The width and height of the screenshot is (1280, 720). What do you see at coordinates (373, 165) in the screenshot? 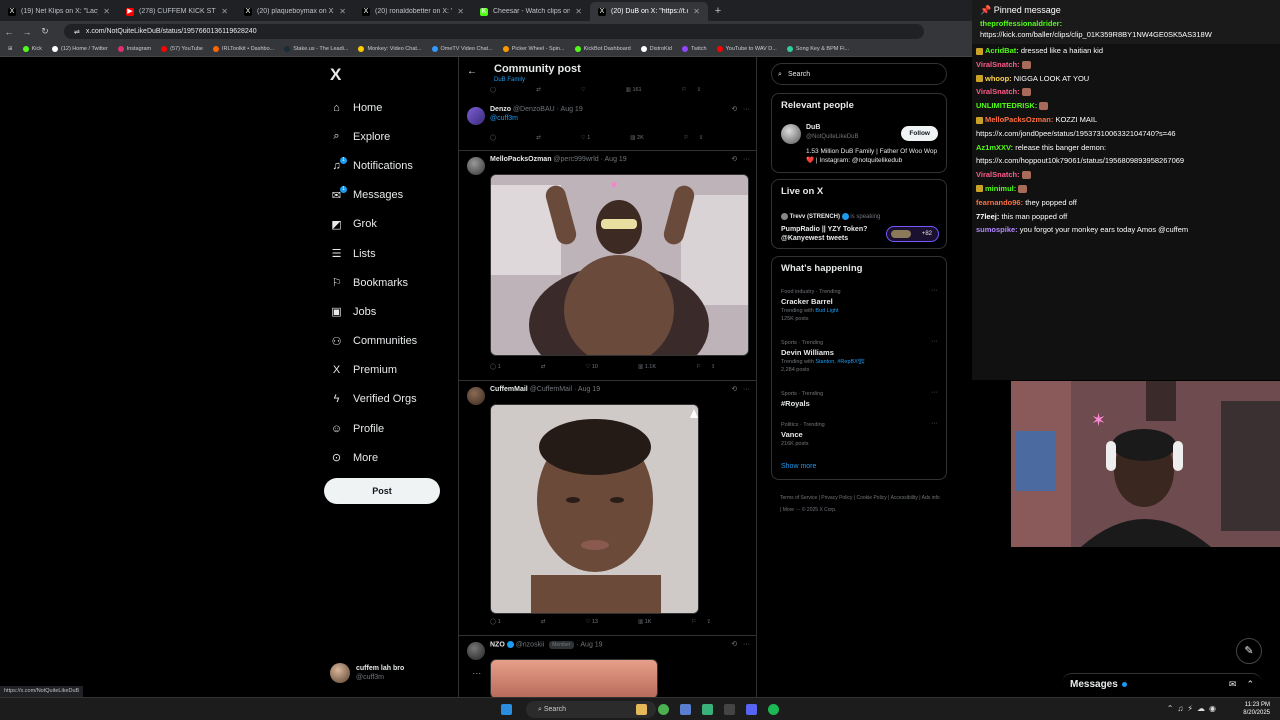
I see `nav-item-notifications: ♫ 1 Notifications` at bounding box center [373, 165].